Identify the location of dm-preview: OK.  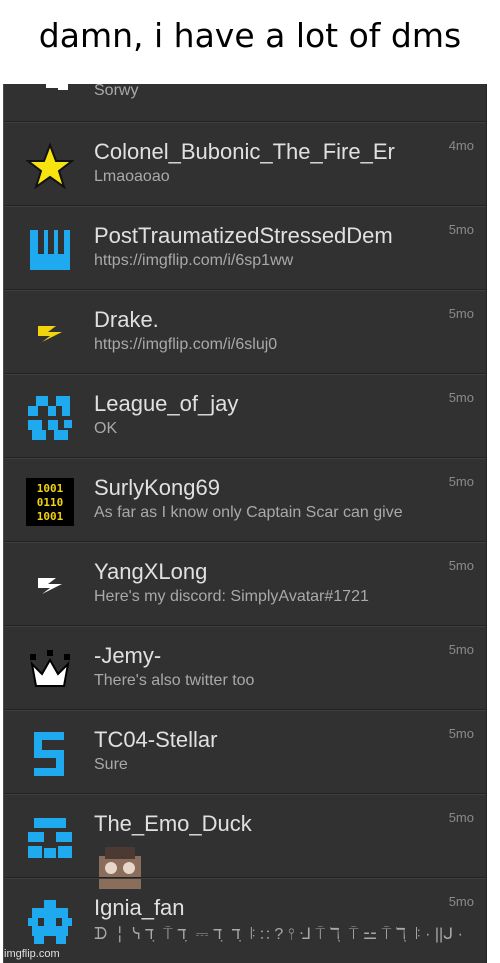
(106, 428).